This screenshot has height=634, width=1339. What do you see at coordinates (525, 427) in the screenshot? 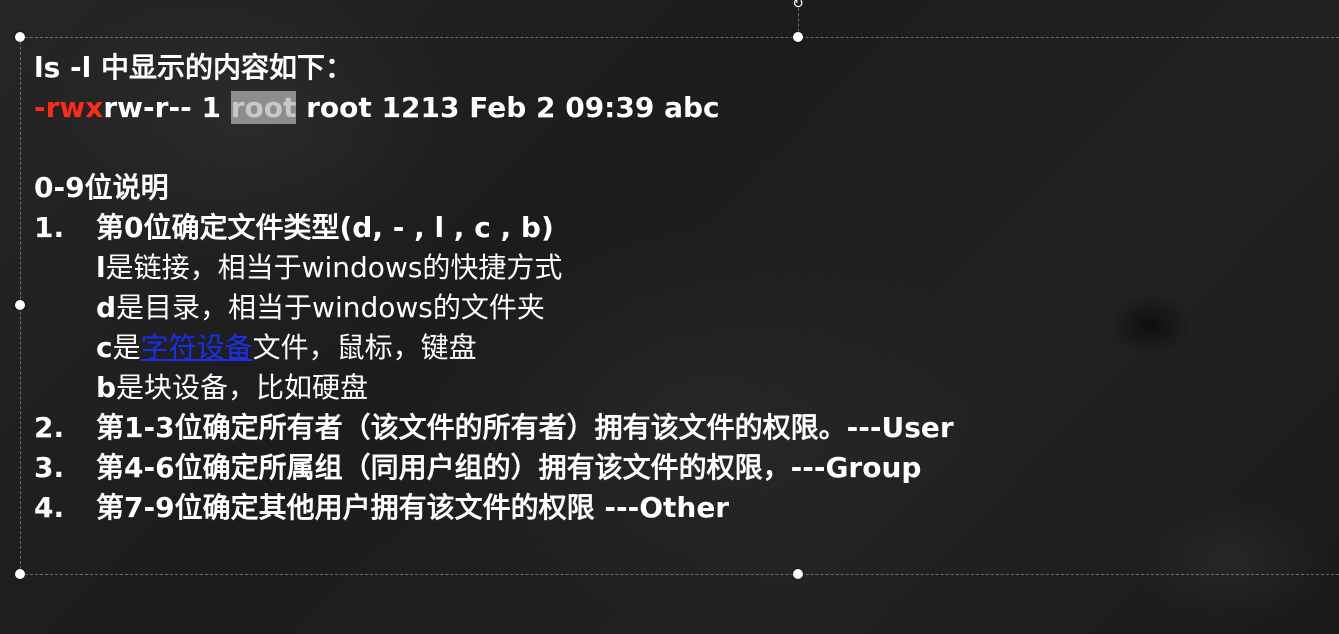
I see `list-item-text: 第1-3位确定所有者（该文件的所有者）拥有该文件的权限。---User` at bounding box center [525, 427].